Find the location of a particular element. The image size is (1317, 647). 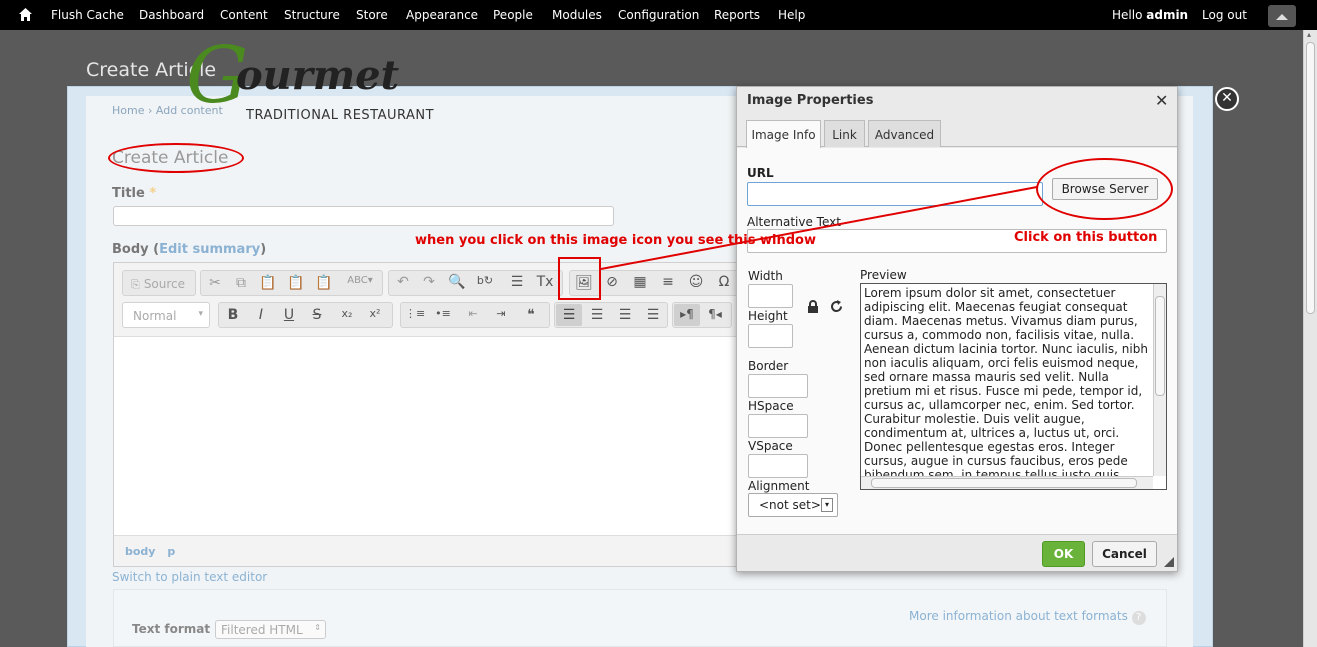

page-scrollbar: ▴ is located at coordinates (1310, 338).